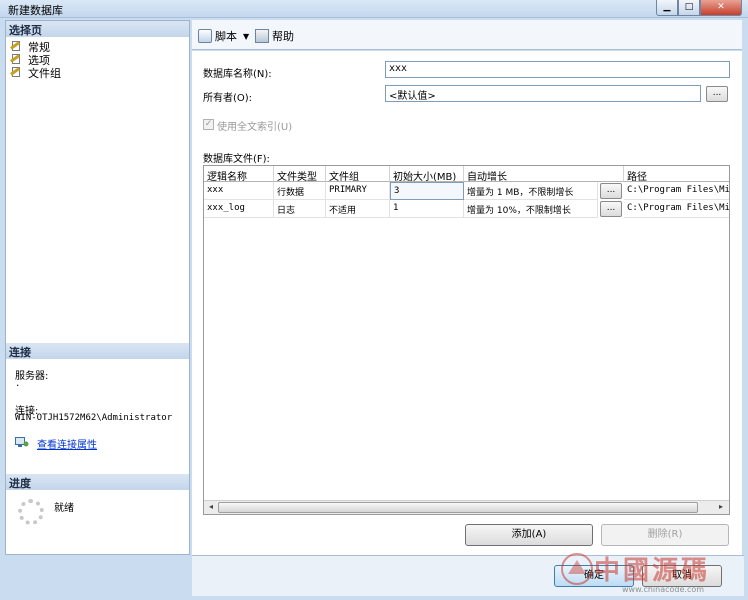 Image resolution: width=748 pixels, height=600 pixels. What do you see at coordinates (262, 36) in the screenshot?
I see `help-icon` at bounding box center [262, 36].